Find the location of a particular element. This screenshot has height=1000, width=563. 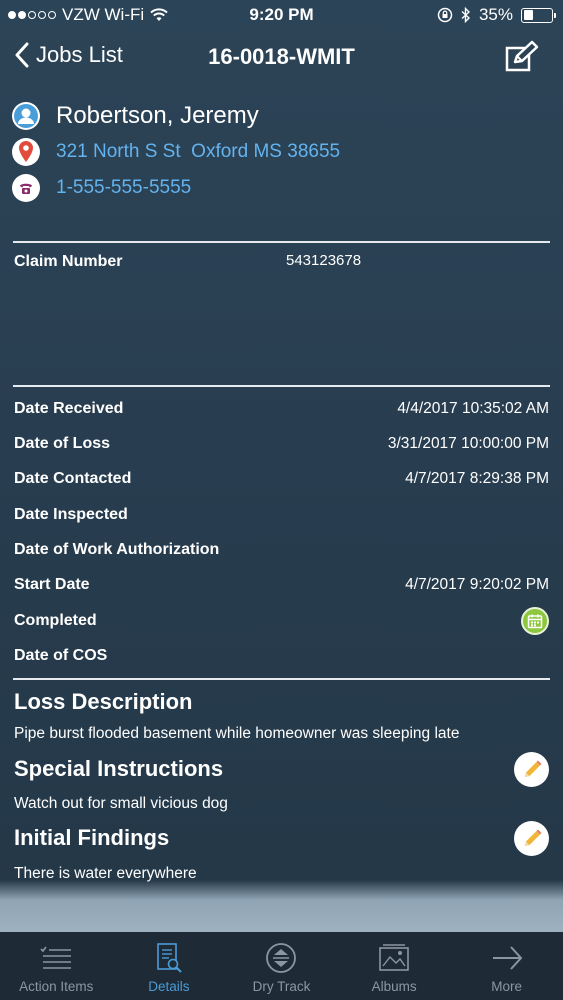

battery-icon is located at coordinates (538, 15).